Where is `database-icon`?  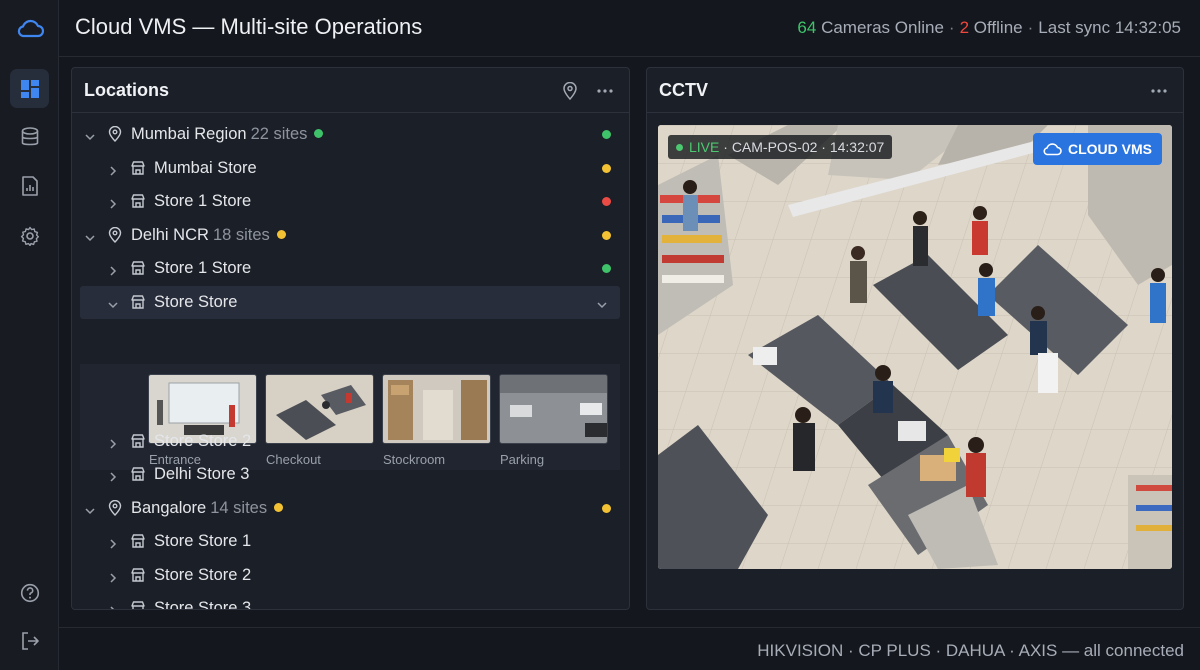 database-icon is located at coordinates (29, 136).